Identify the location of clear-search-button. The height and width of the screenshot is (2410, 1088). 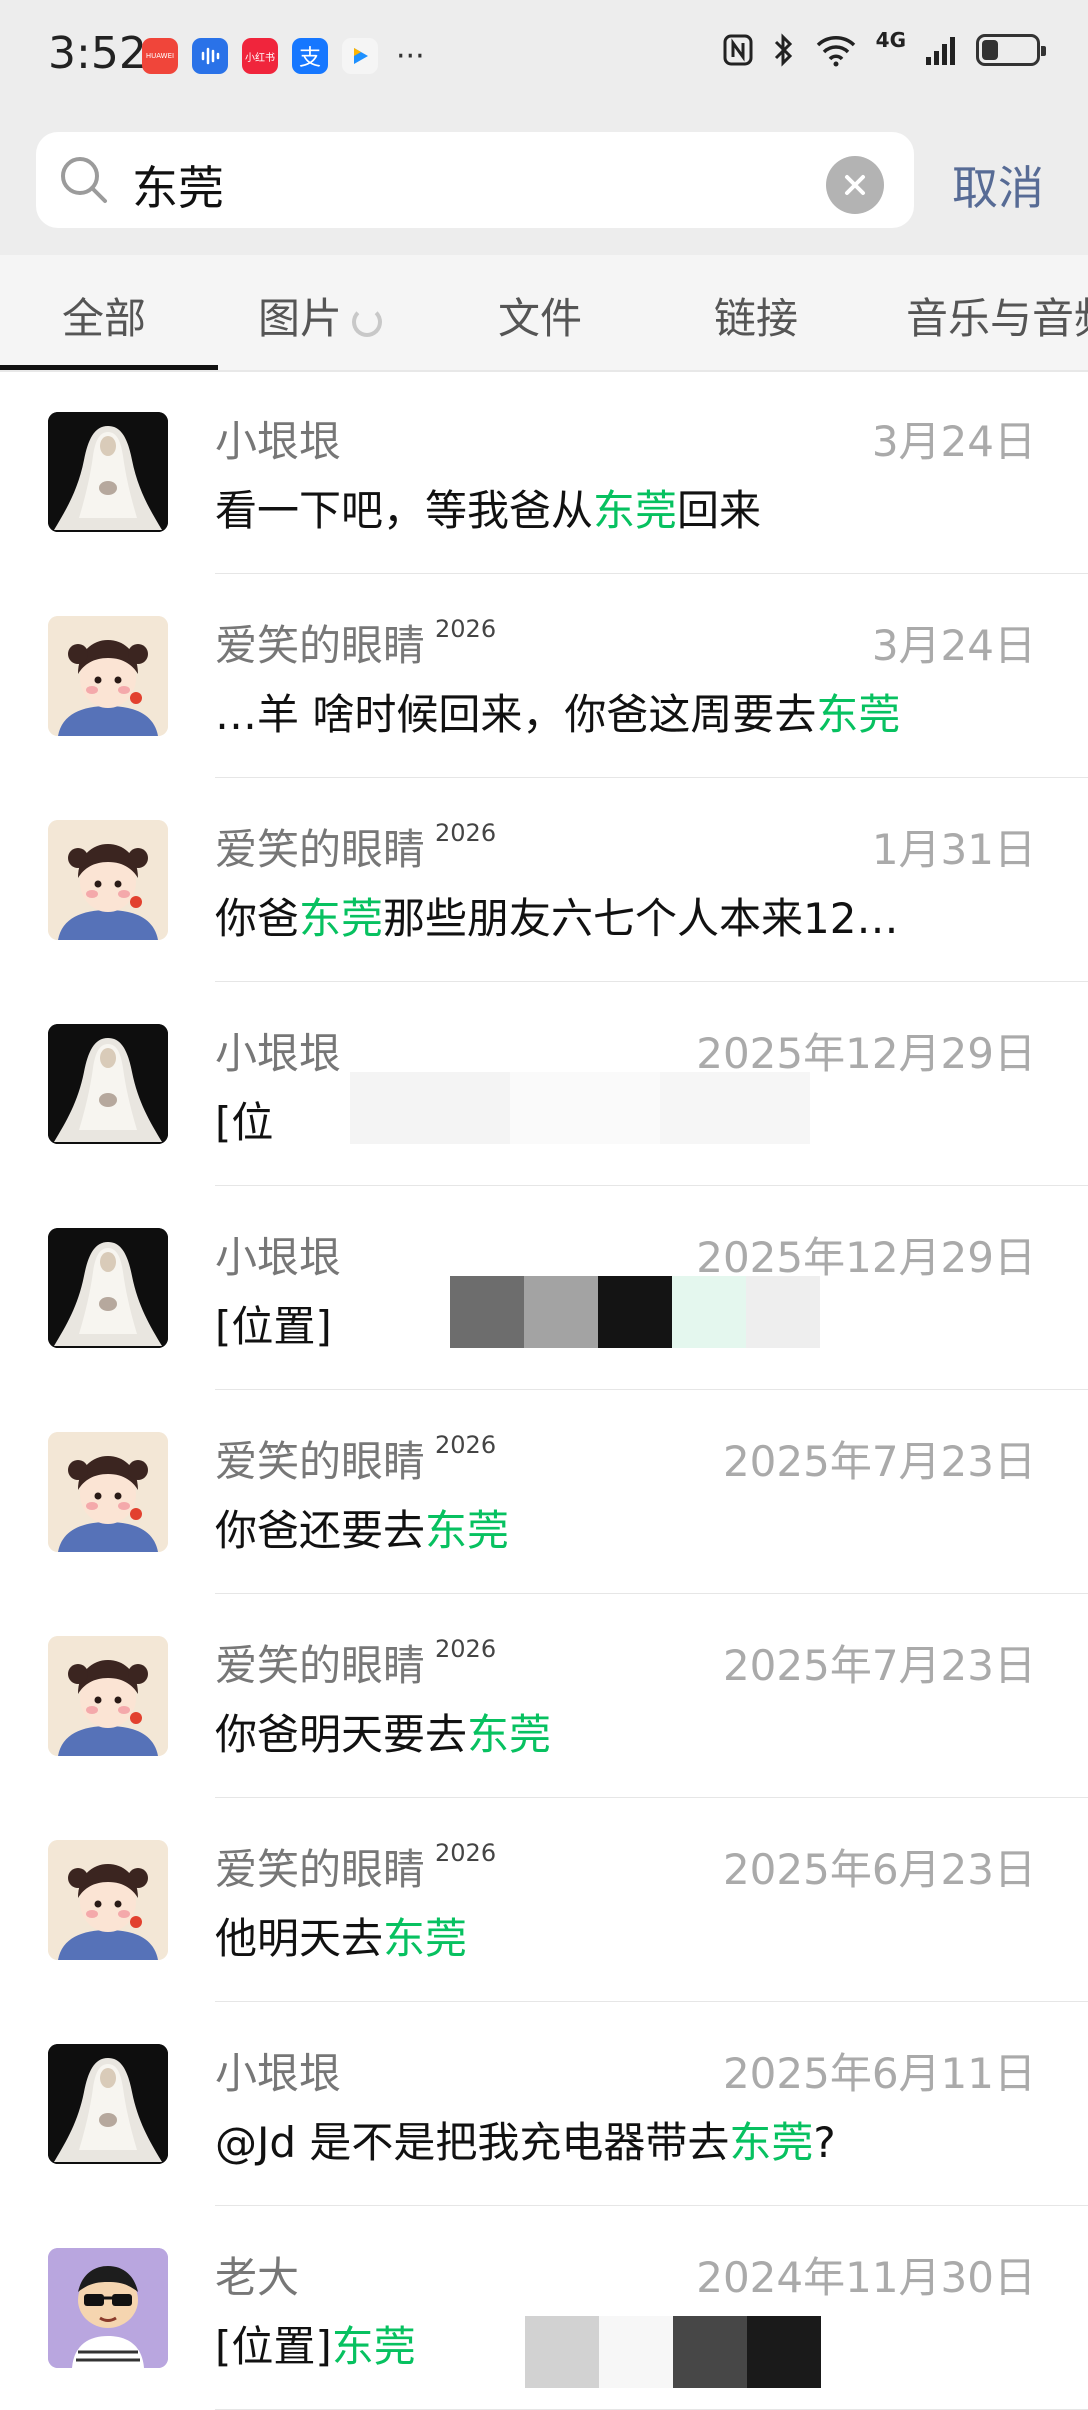
(855, 185).